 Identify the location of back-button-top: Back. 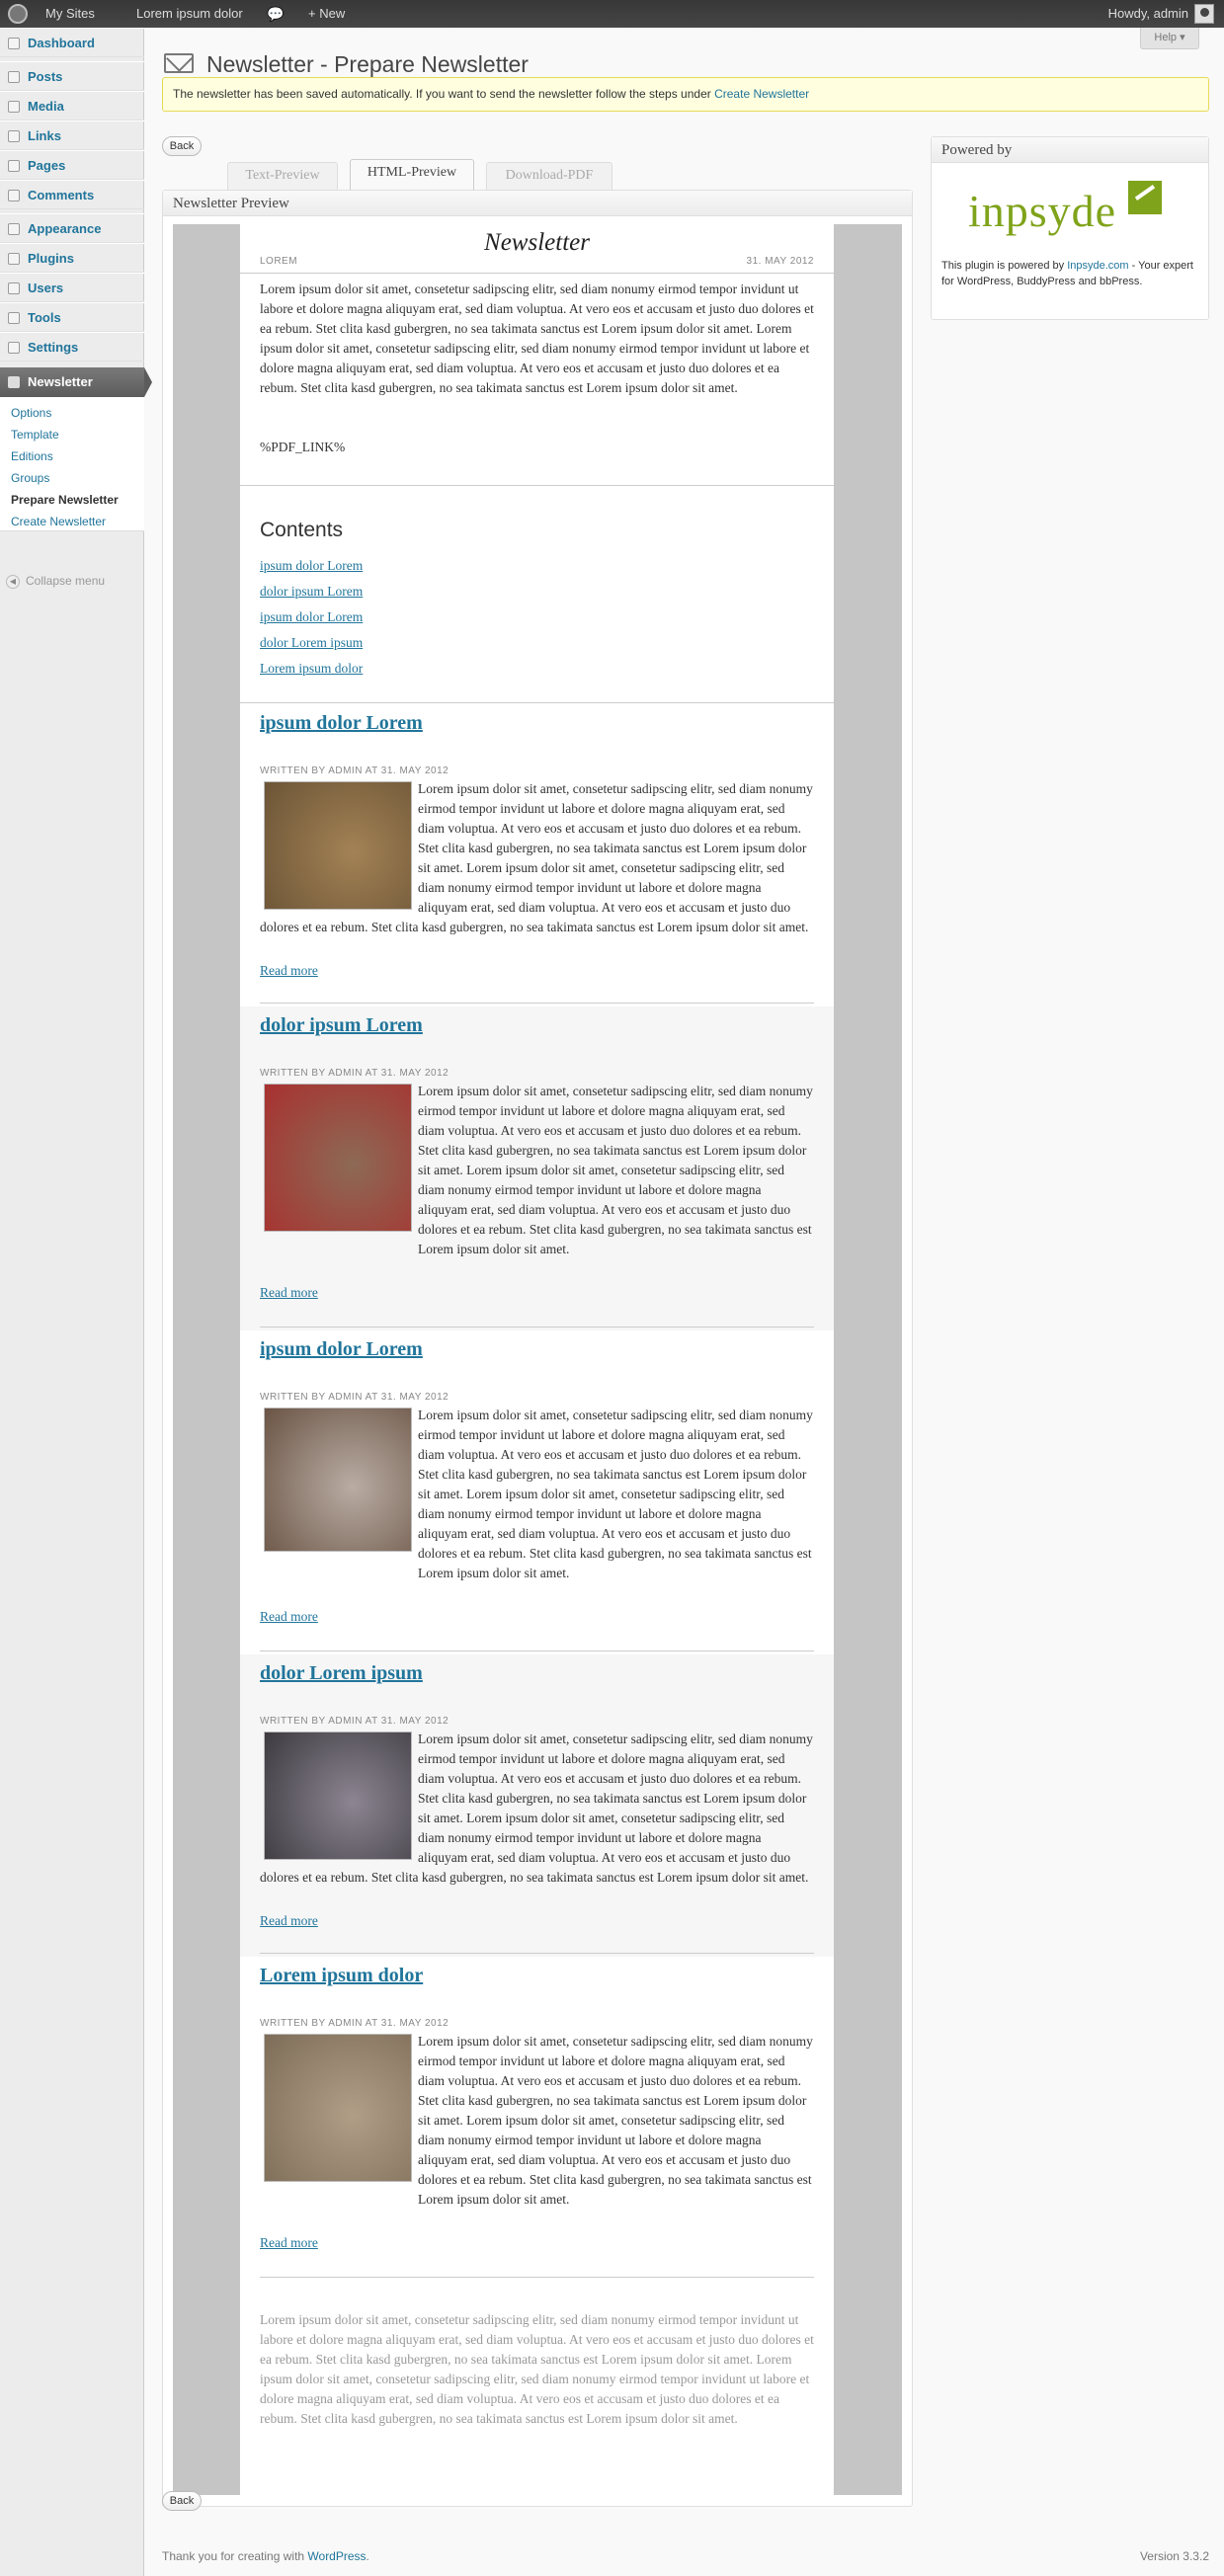
(182, 146).